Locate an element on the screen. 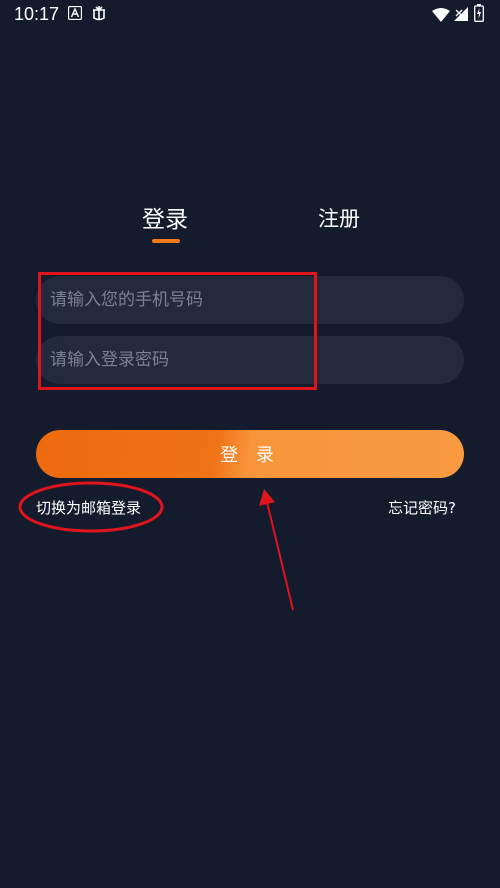  tab-register: 注册 is located at coordinates (339, 218).